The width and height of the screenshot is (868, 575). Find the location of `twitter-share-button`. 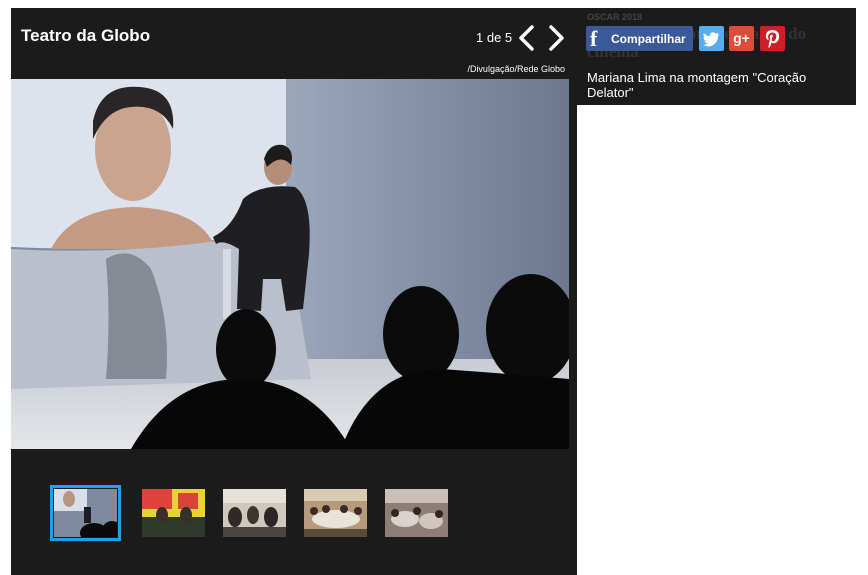

twitter-share-button is located at coordinates (711, 38).